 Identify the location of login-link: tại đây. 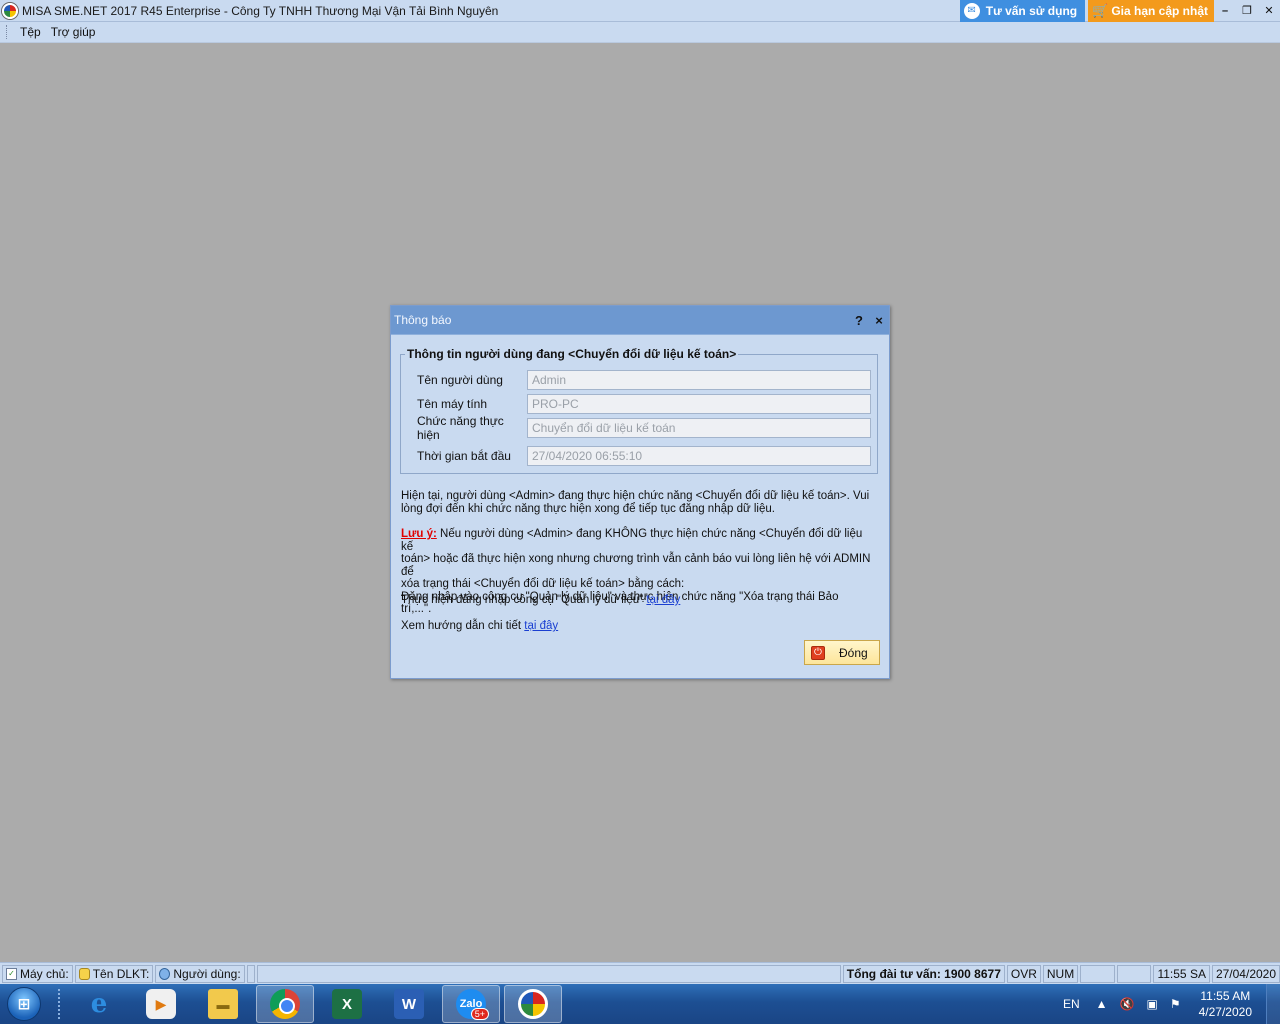
(663, 600).